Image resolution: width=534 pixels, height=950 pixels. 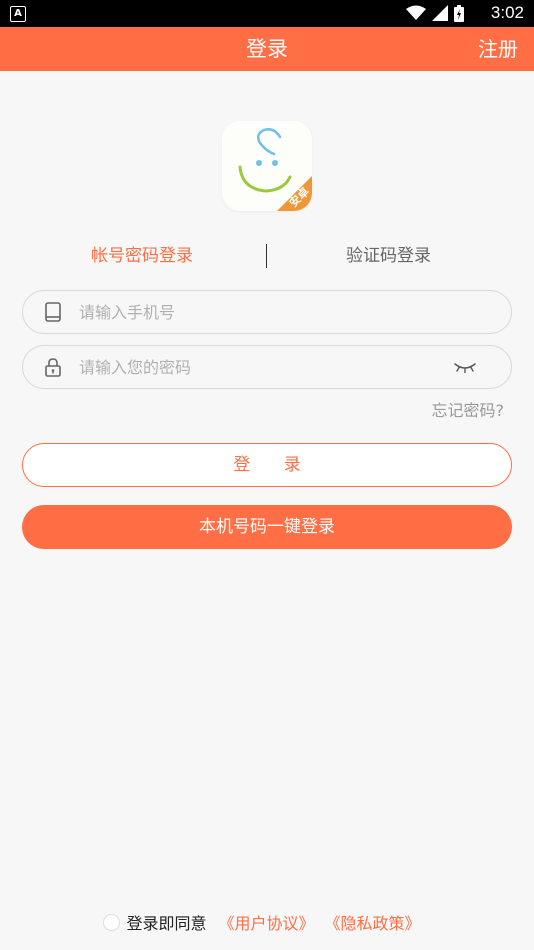 What do you see at coordinates (112, 922) in the screenshot?
I see `agreement-checkbox` at bounding box center [112, 922].